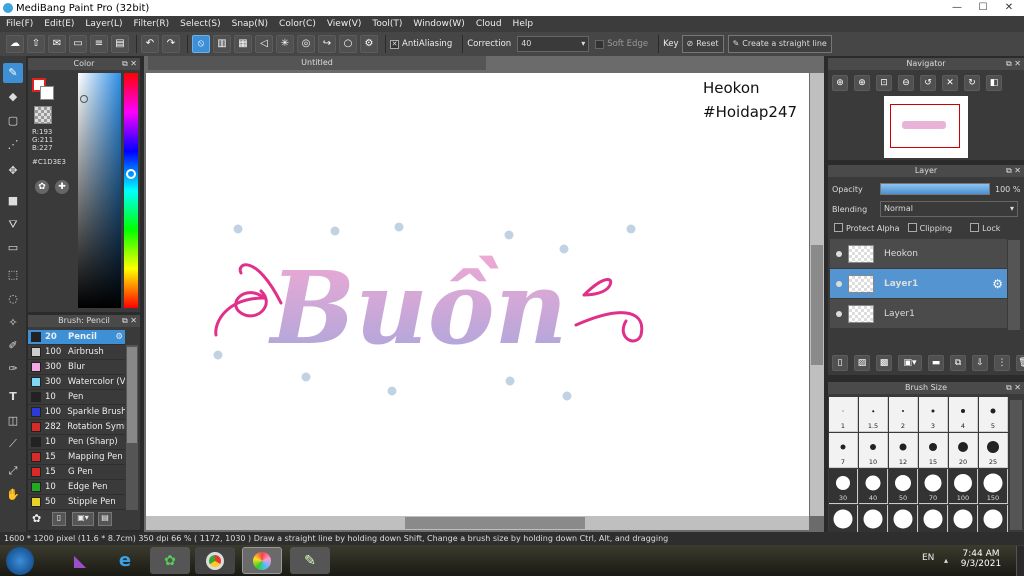  Describe the element at coordinates (243, 44) in the screenshot. I see `grid-snap-icon: ▦` at that location.